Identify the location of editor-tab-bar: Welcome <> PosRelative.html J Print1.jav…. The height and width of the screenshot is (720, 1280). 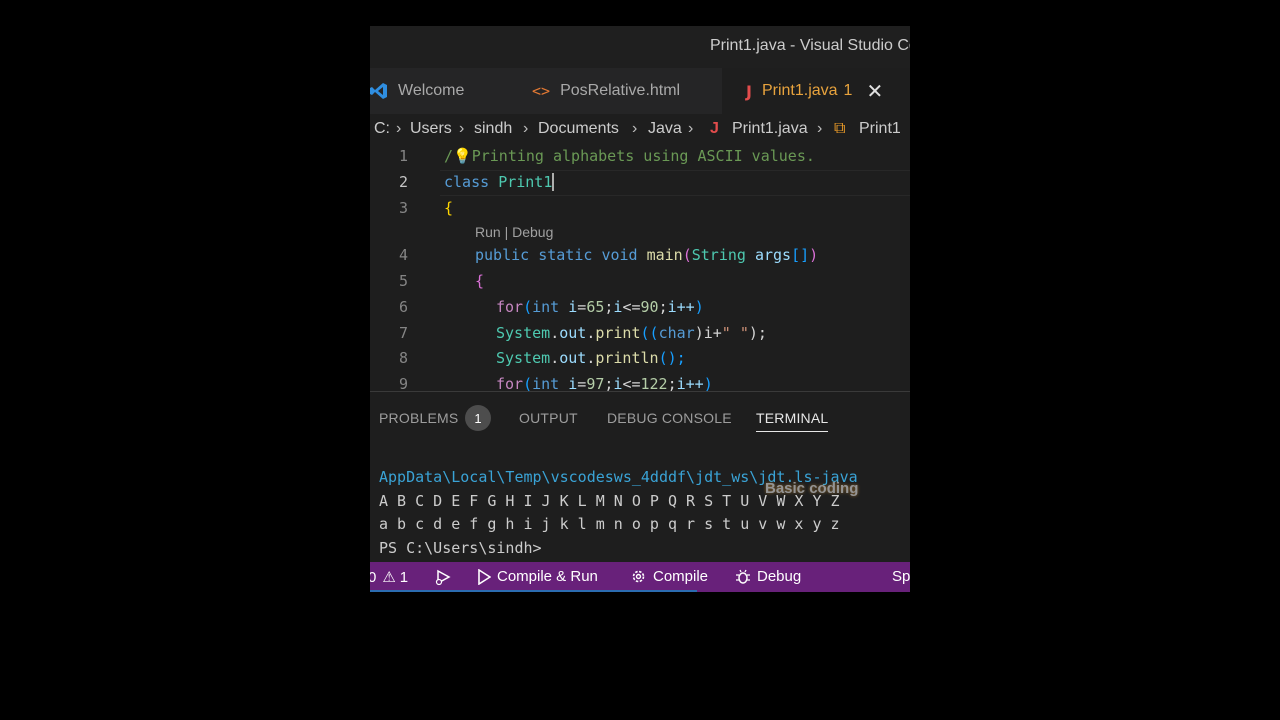
(640, 91).